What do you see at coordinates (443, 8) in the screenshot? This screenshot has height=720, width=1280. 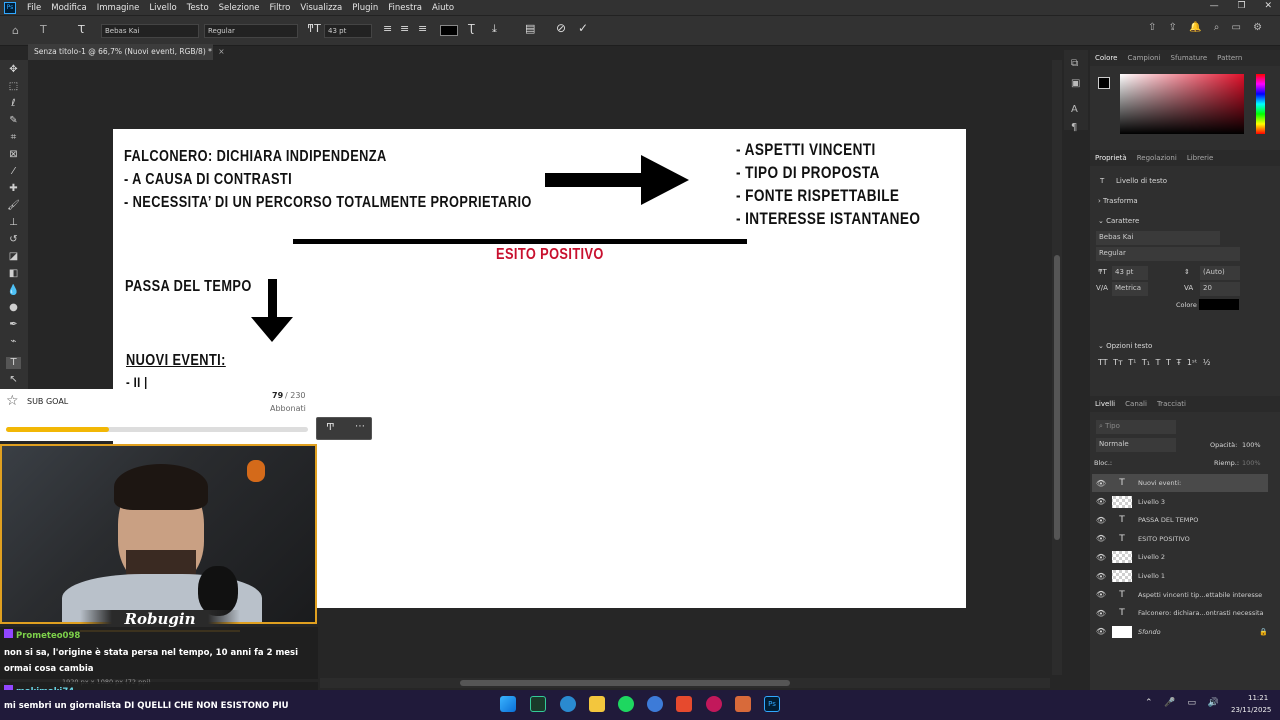 I see `menu-aiuto: Aiuto` at bounding box center [443, 8].